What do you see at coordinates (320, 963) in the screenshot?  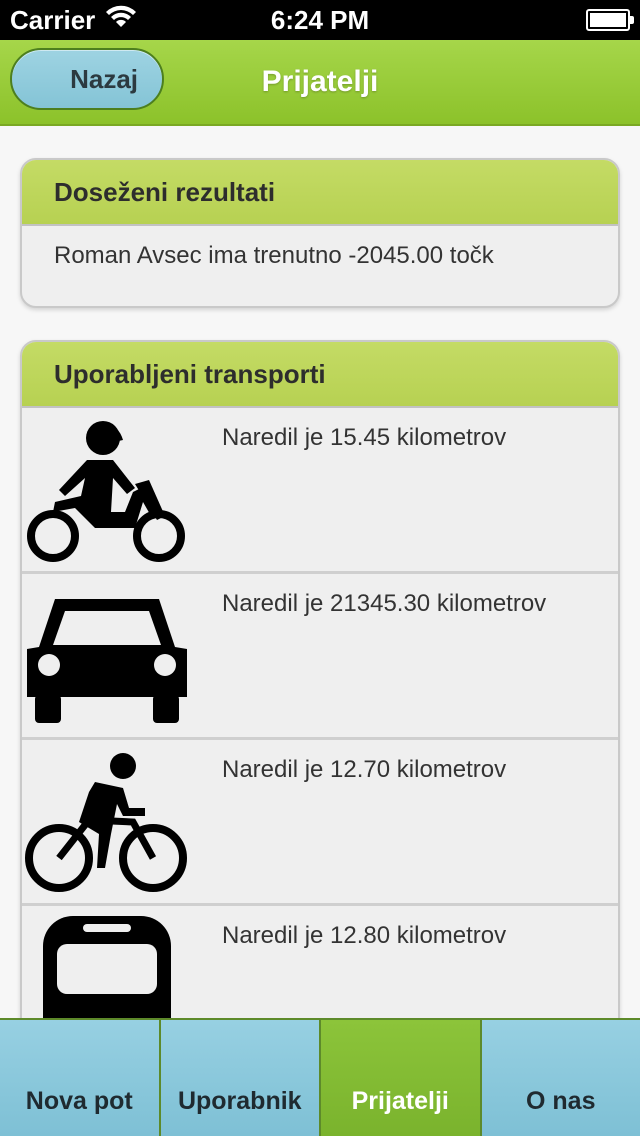 I see `transport-row: Naredil je 12.80 kilometrov` at bounding box center [320, 963].